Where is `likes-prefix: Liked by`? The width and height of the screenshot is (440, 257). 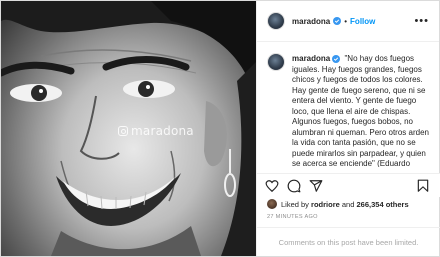 likes-prefix: Liked by is located at coordinates (295, 204).